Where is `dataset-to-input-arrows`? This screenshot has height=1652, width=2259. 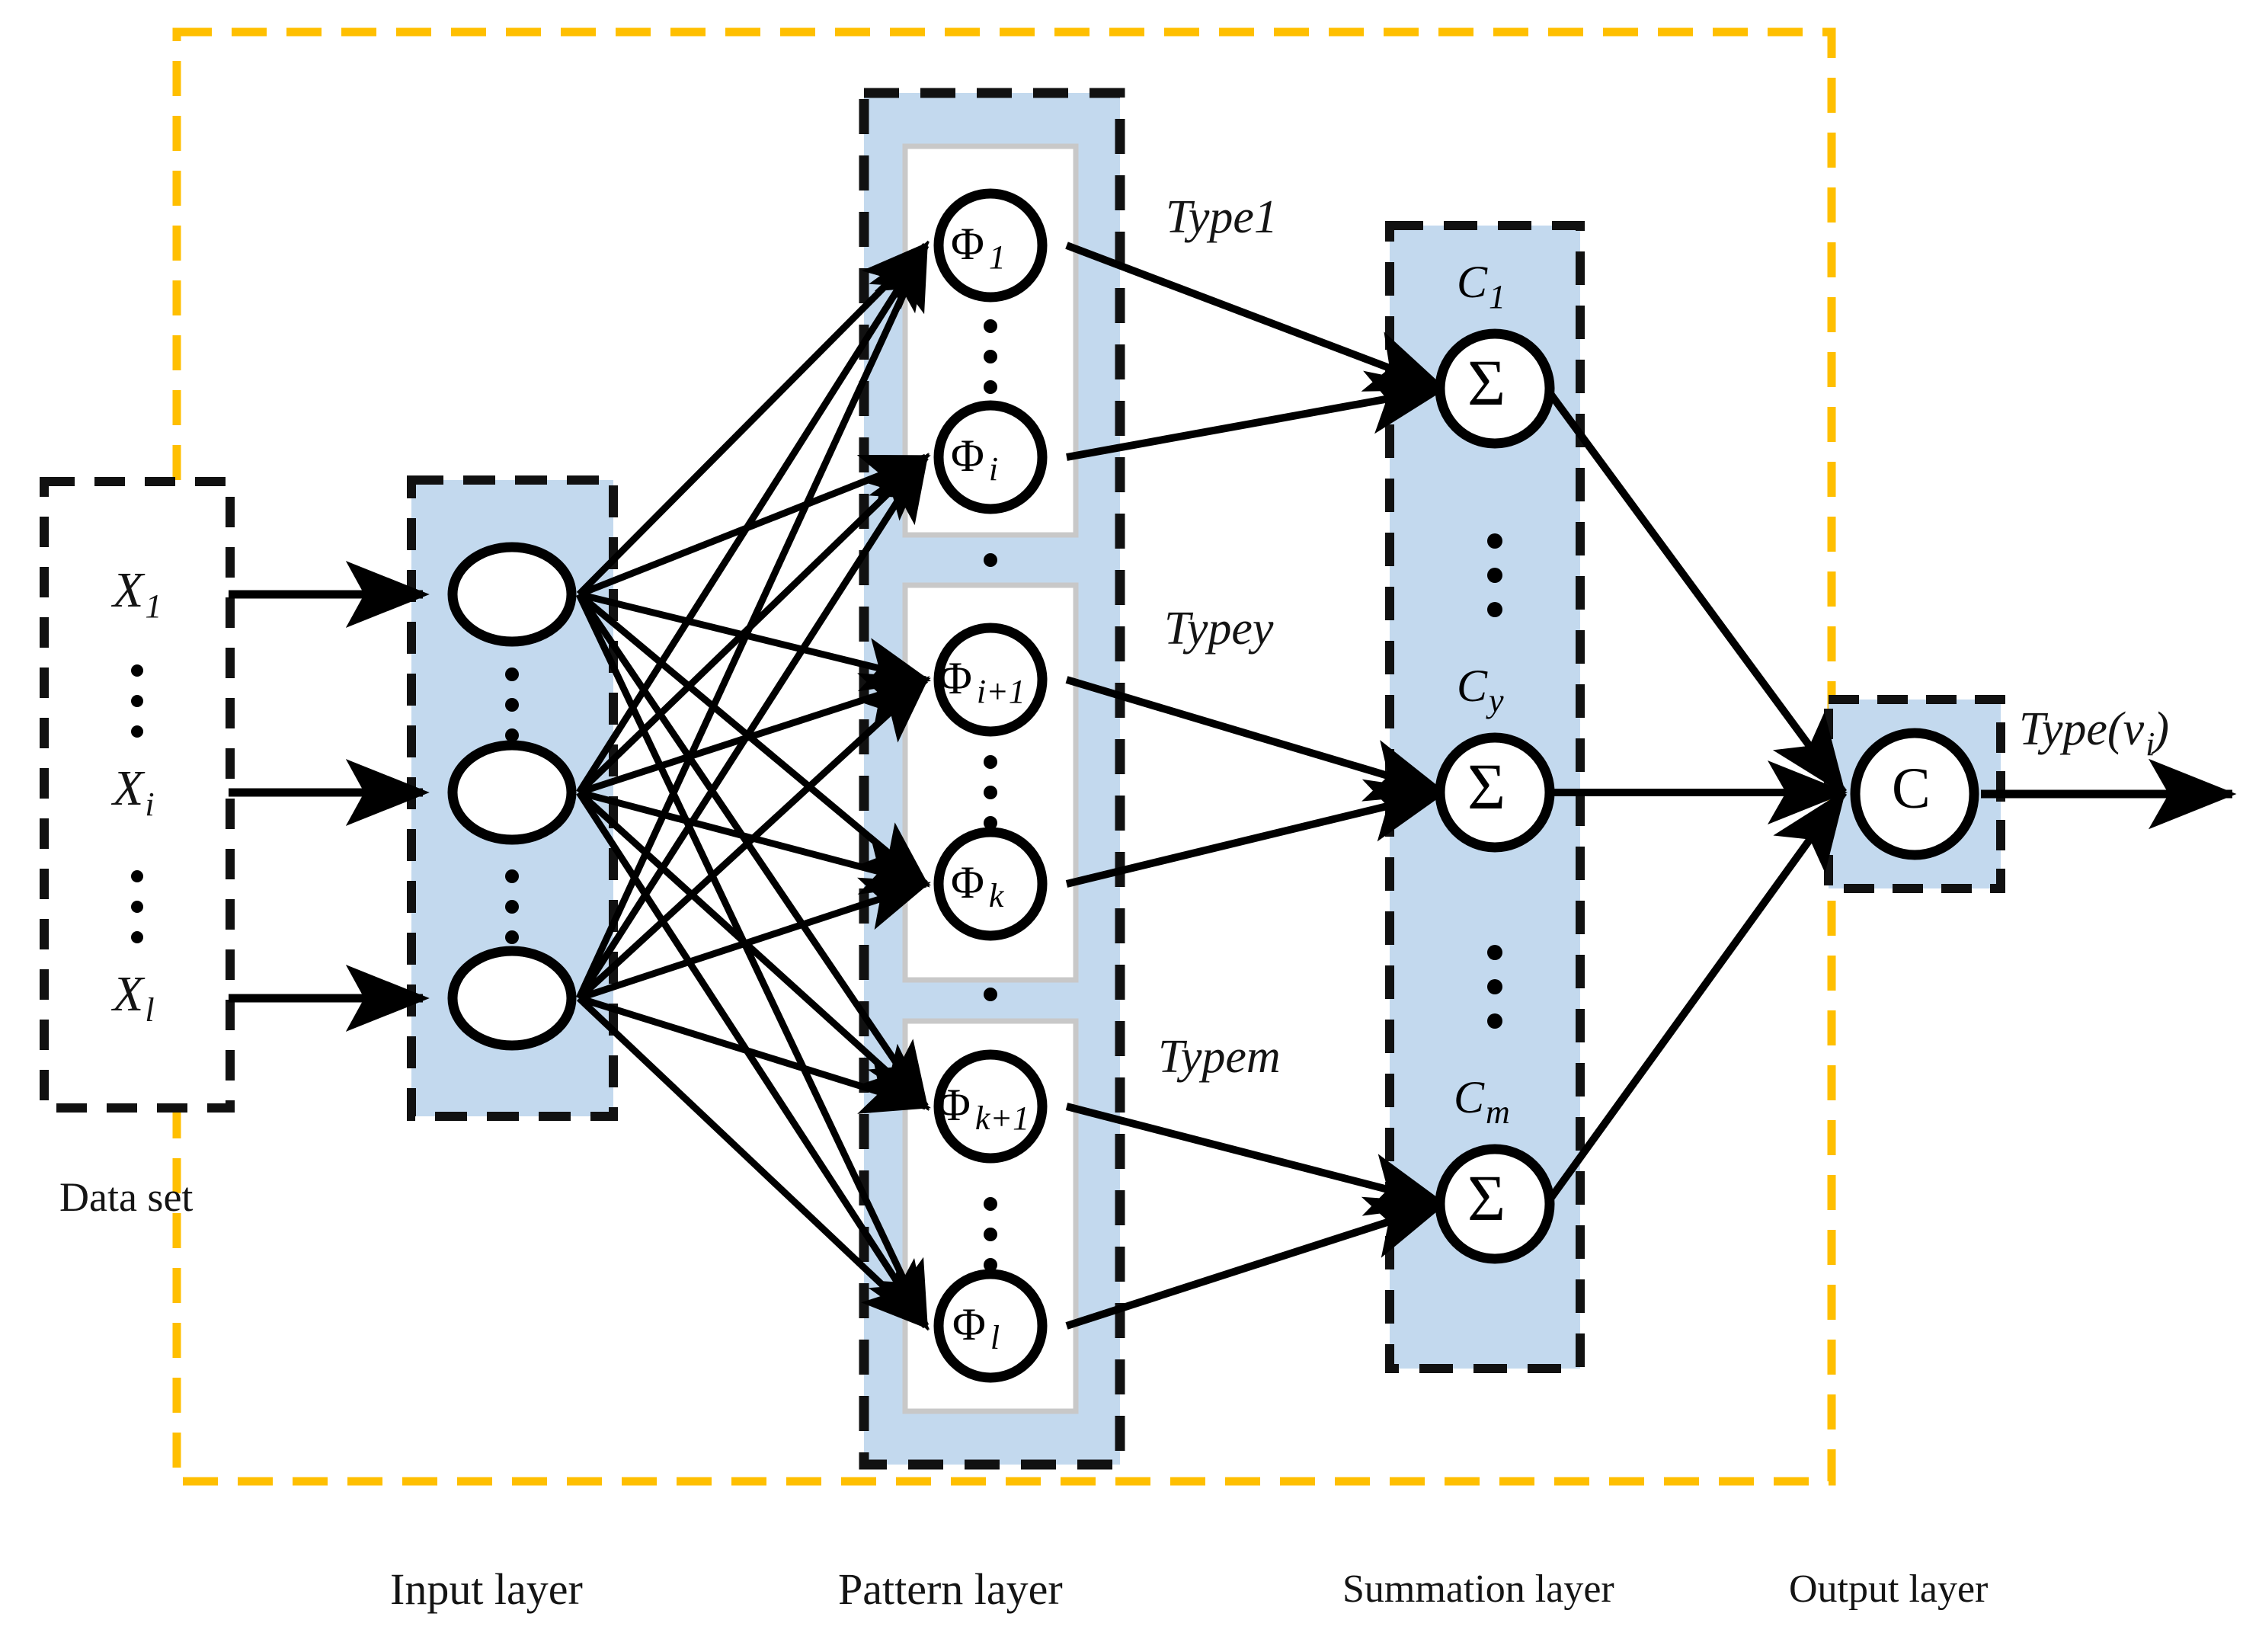 dataset-to-input-arrows is located at coordinates (329, 796).